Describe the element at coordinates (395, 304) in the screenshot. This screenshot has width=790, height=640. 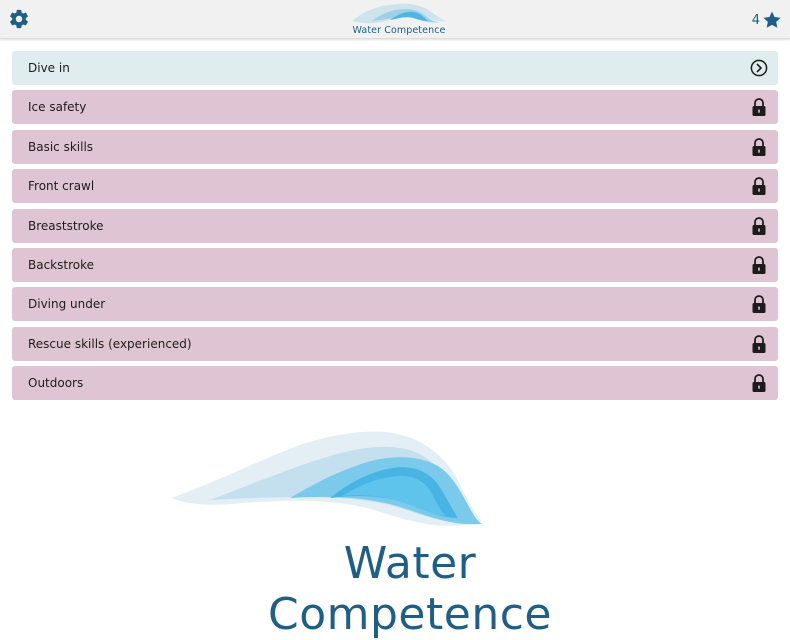
I see `module-item-diving-under: Diving under` at that location.